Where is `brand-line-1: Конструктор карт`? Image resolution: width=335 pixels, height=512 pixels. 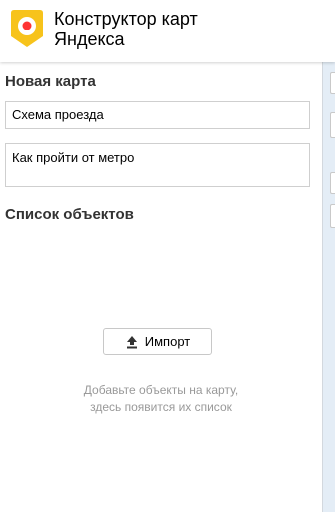 brand-line-1: Конструктор карт is located at coordinates (126, 19).